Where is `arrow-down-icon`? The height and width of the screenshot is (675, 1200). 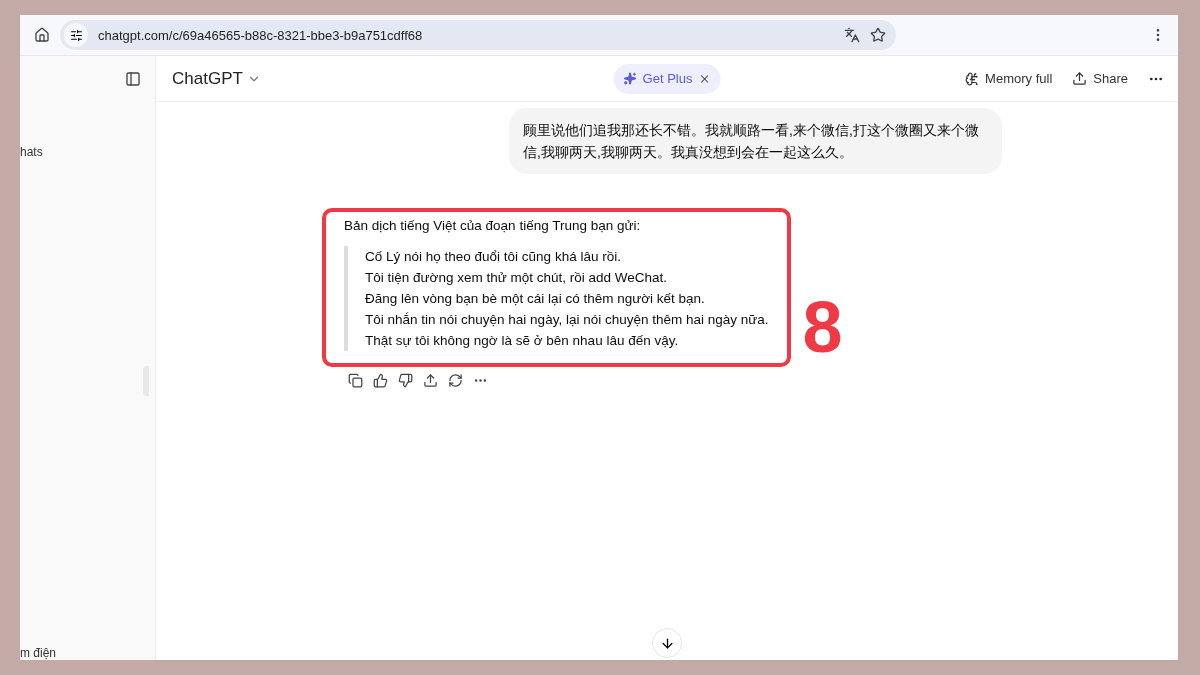
arrow-down-icon is located at coordinates (667, 643).